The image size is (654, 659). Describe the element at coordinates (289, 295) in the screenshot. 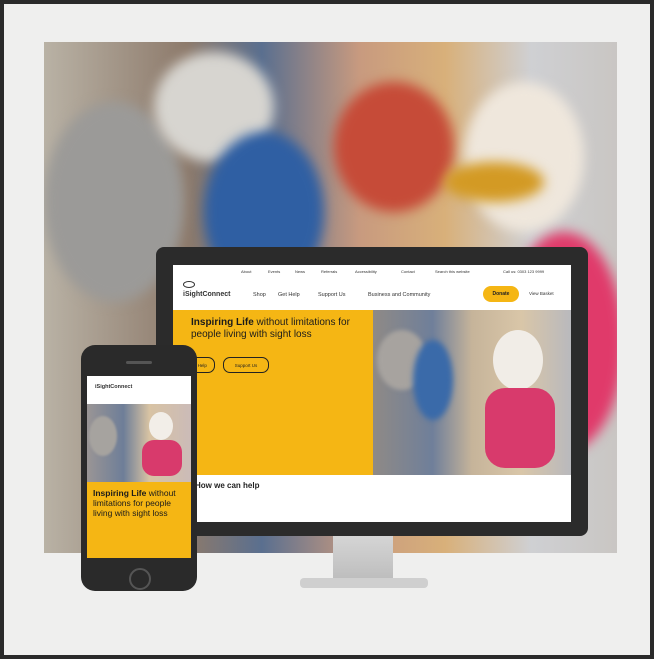

I see `nav-get-help: Get Help` at that location.